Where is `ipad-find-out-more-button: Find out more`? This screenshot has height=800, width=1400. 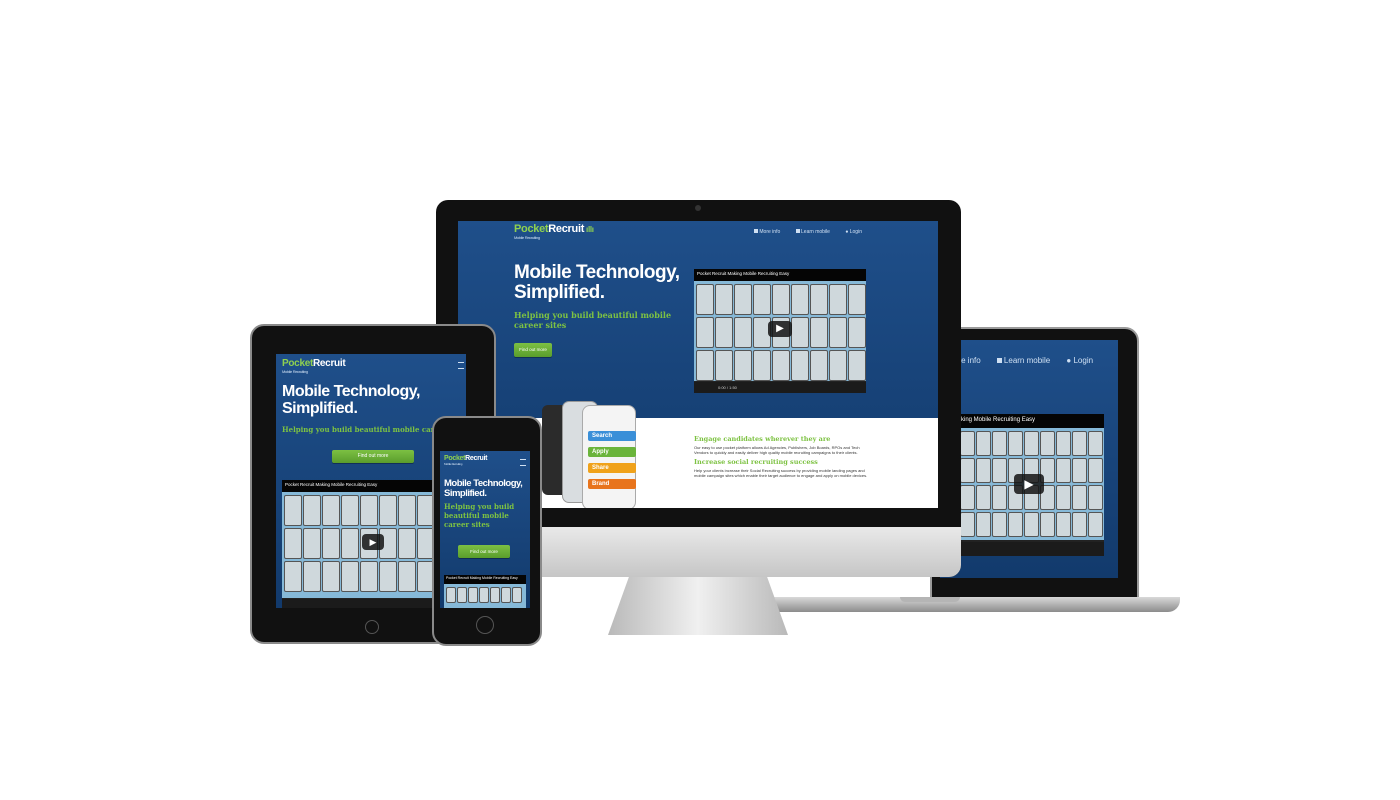
ipad-find-out-more-button: Find out more is located at coordinates (373, 456).